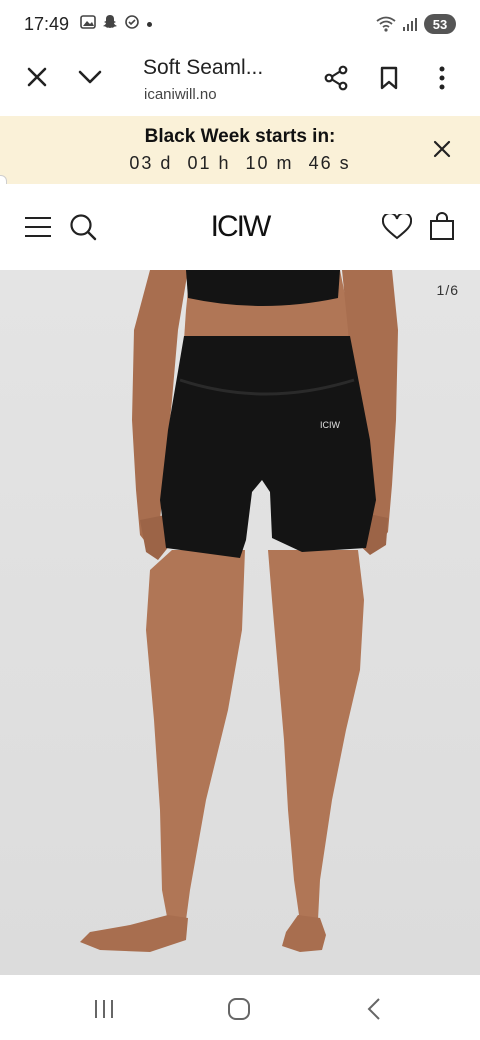  Describe the element at coordinates (240, 83) in the screenshot. I see `browser-toolbar: Soft Seaml... icaniwill.no` at that location.